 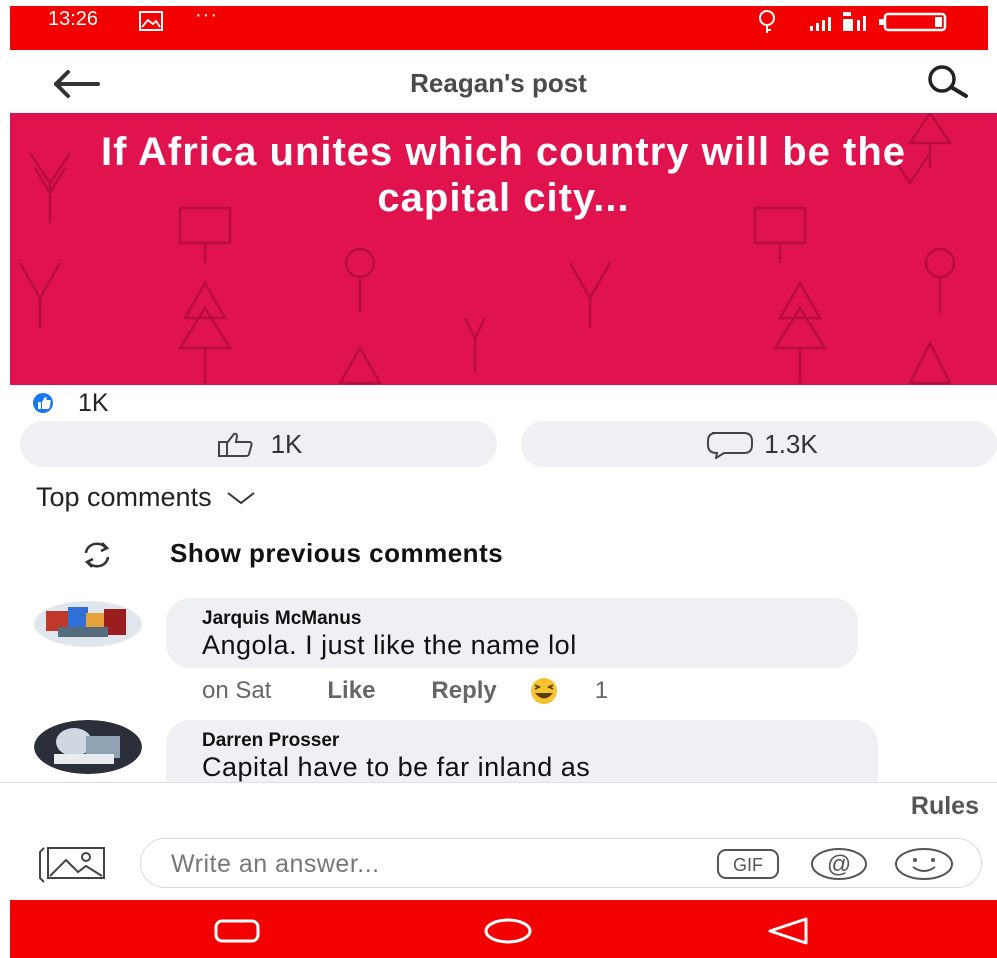 What do you see at coordinates (151, 21) in the screenshot?
I see `gallery-icon` at bounding box center [151, 21].